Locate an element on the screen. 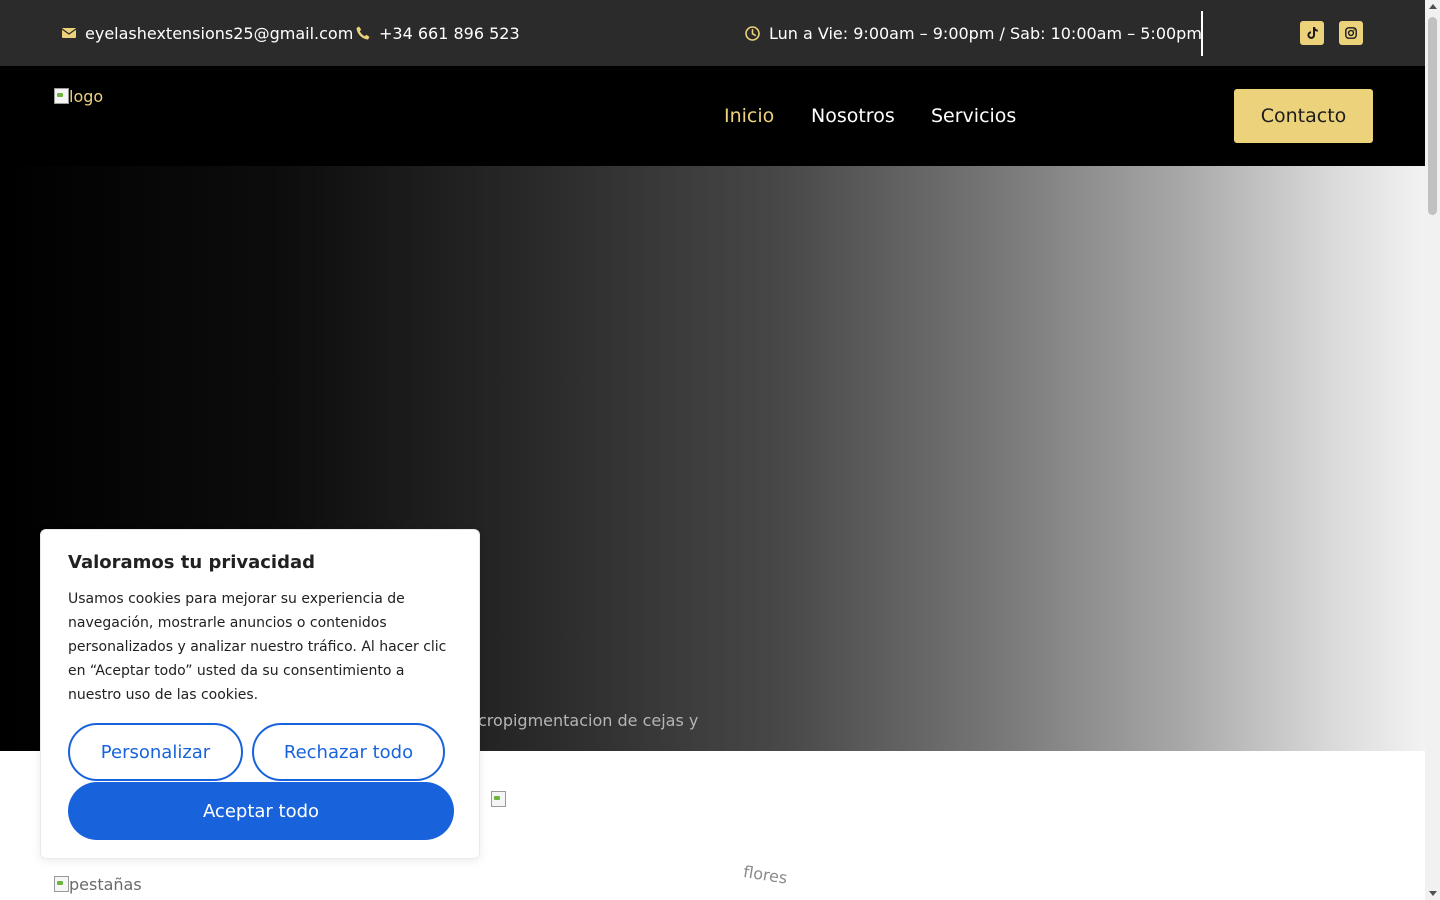 The width and height of the screenshot is (1440, 900). instagram-link is located at coordinates (1351, 33).